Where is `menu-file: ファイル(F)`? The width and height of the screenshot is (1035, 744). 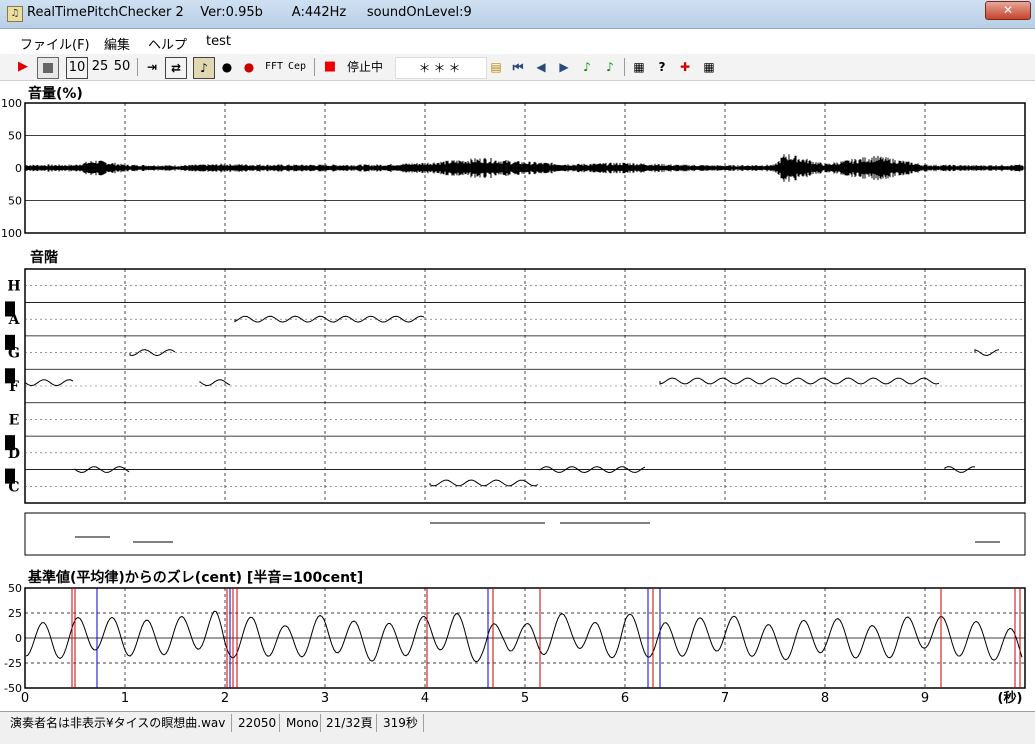
menu-file: ファイル(F) is located at coordinates (55, 43).